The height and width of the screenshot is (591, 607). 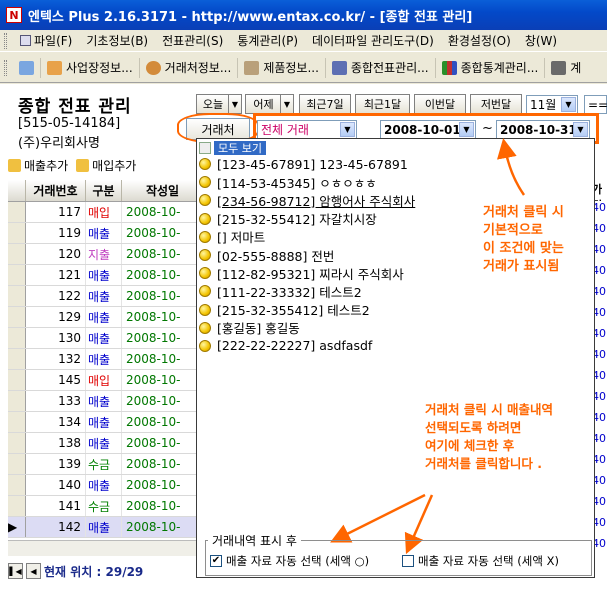 I want to click on record-position: 현재 위치 : 29/29, so click(x=94, y=571).